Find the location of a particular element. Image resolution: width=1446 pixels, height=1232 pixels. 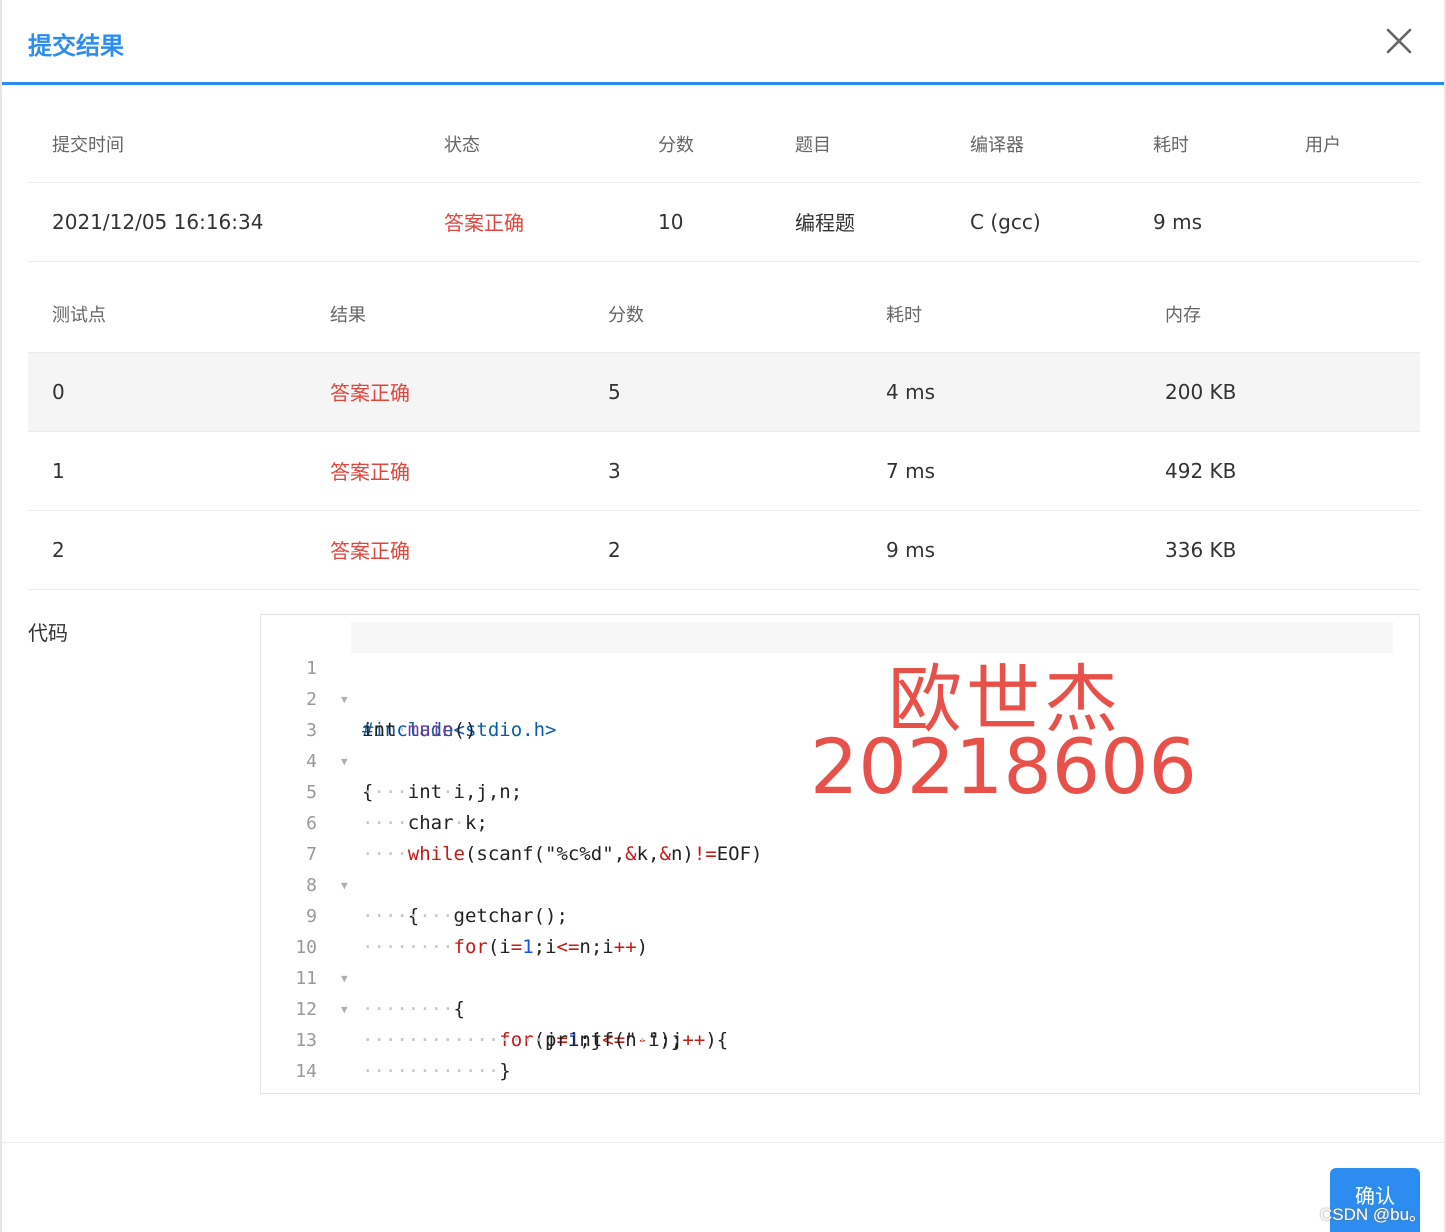

col-result: 结果 is located at coordinates (348, 315).